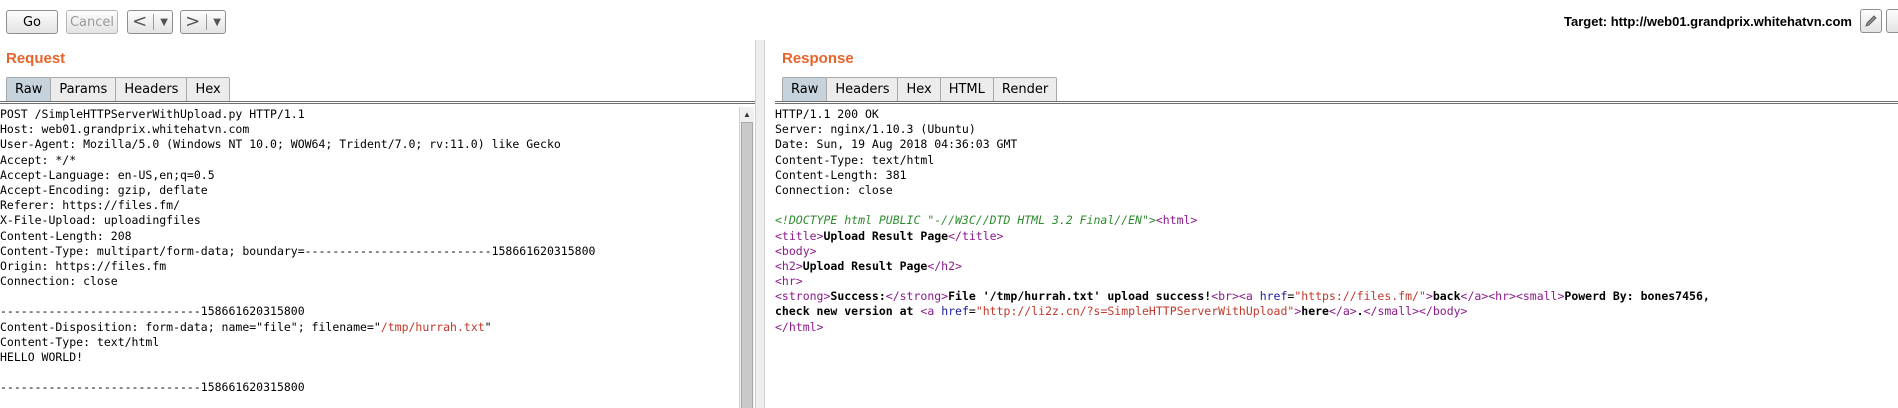 The height and width of the screenshot is (408, 1898). I want to click on a-open-tag-2: <a, so click(931, 311).